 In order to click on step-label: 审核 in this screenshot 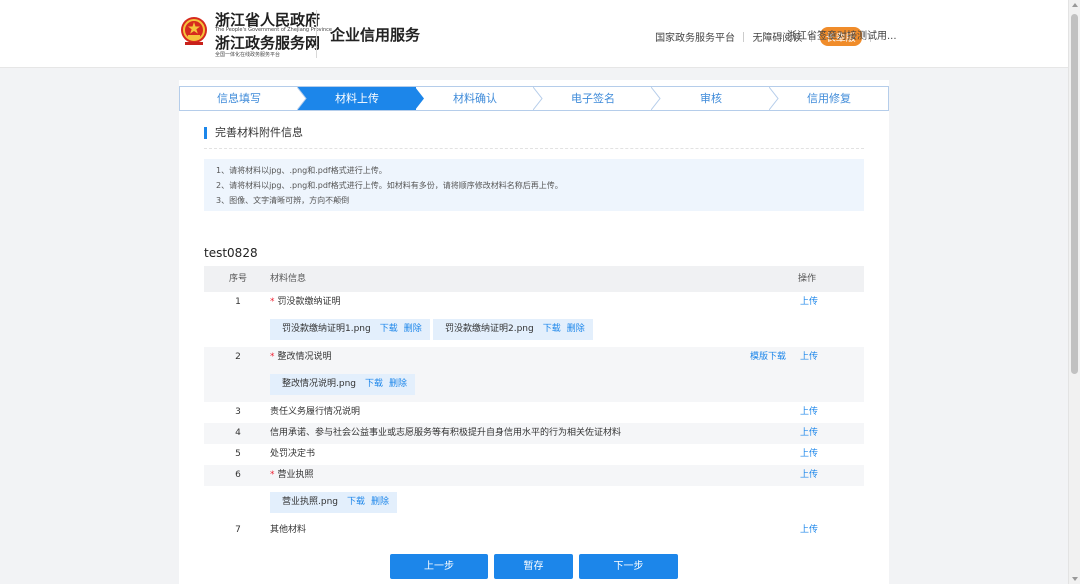, I will do `click(711, 98)`.